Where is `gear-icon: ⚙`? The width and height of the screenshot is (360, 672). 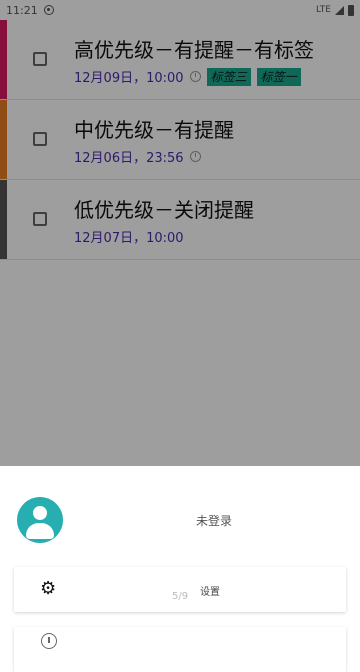 gear-icon: ⚙ is located at coordinates (48, 588).